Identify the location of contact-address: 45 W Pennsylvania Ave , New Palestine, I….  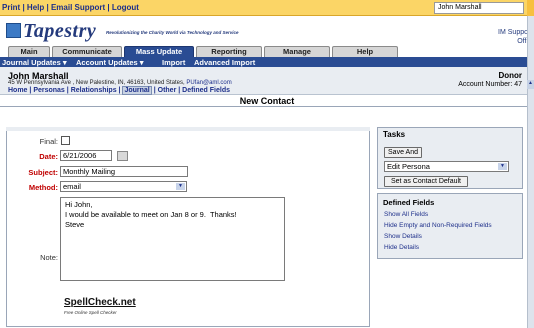
(120, 83).